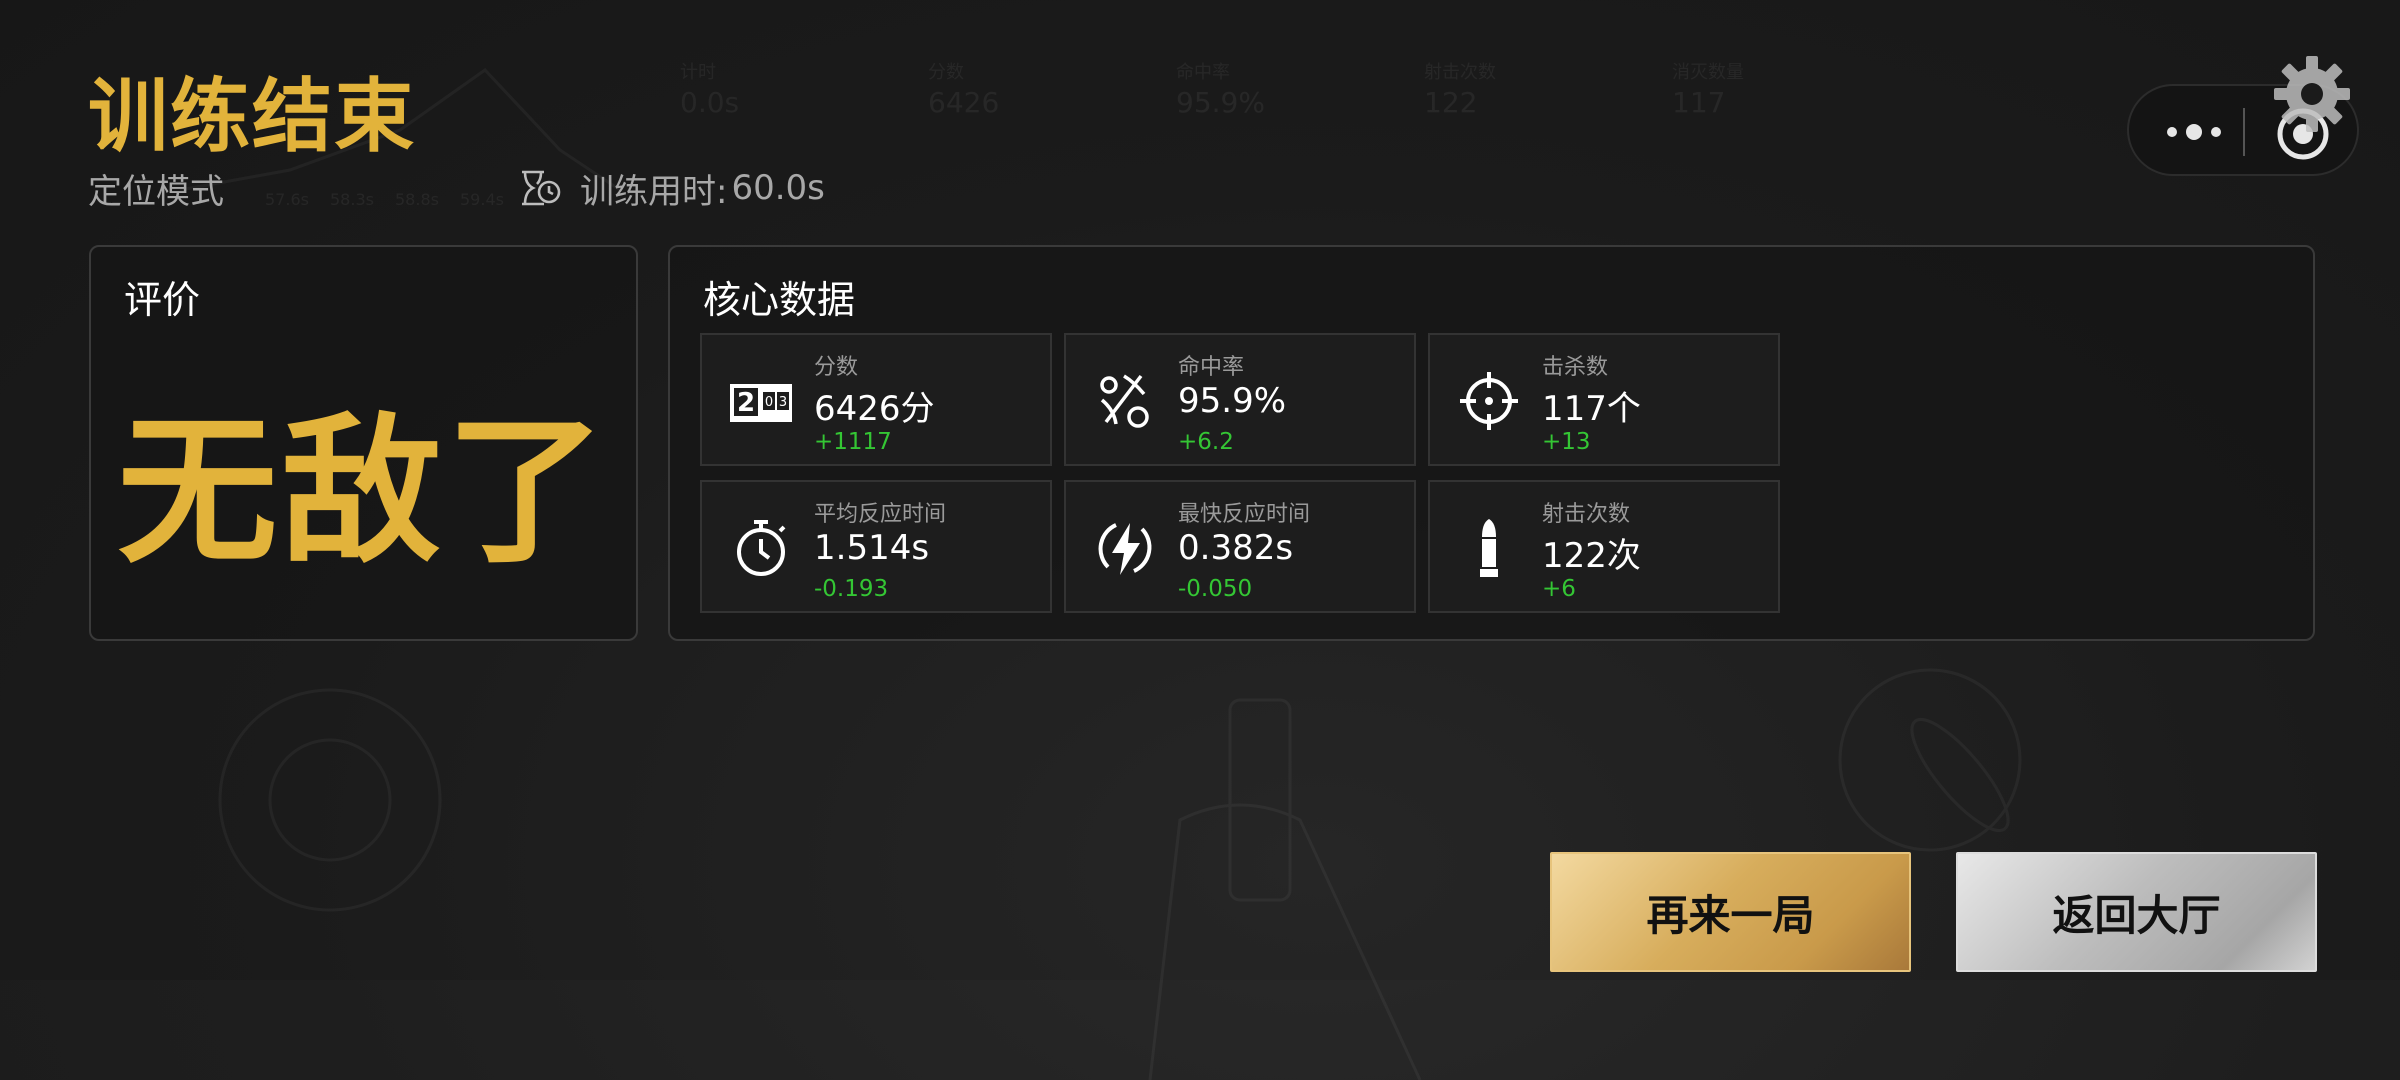 The width and height of the screenshot is (2400, 1080). I want to click on more-dots-icon, so click(2194, 132).